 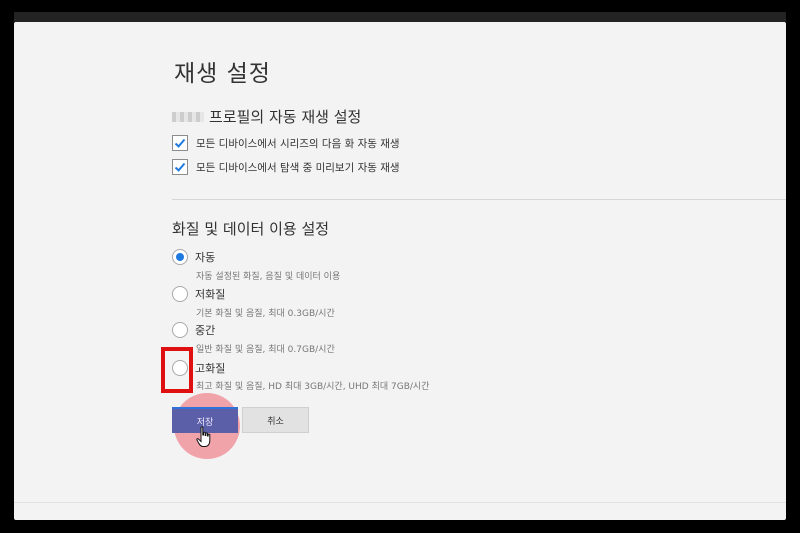 What do you see at coordinates (177, 370) in the screenshot?
I see `highlight-annotation-box` at bounding box center [177, 370].